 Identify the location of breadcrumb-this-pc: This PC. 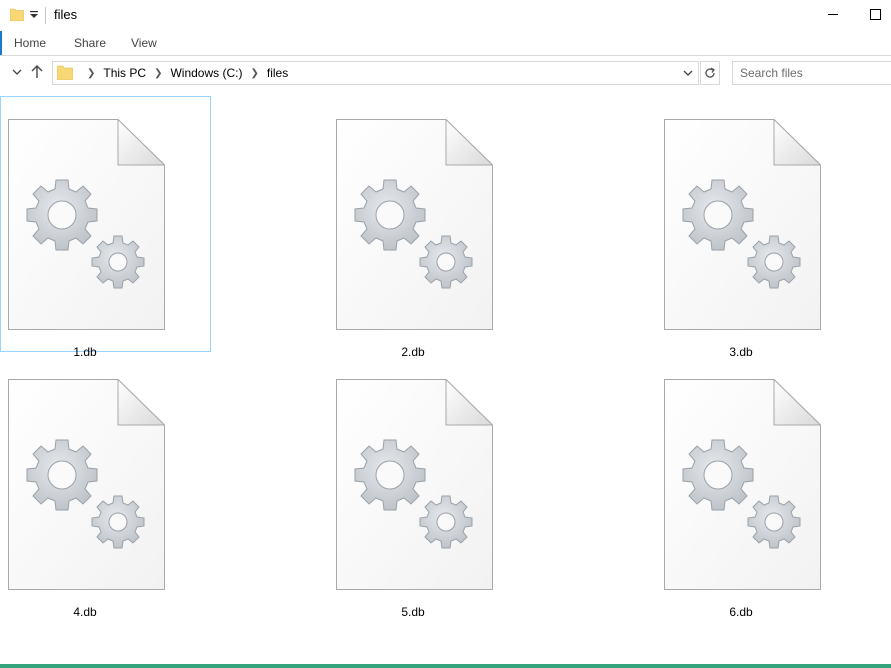
(124, 73).